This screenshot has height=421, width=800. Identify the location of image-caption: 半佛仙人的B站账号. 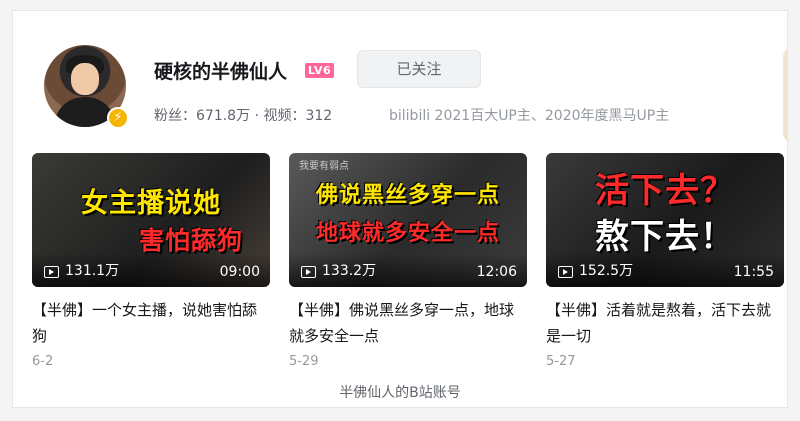
(400, 393).